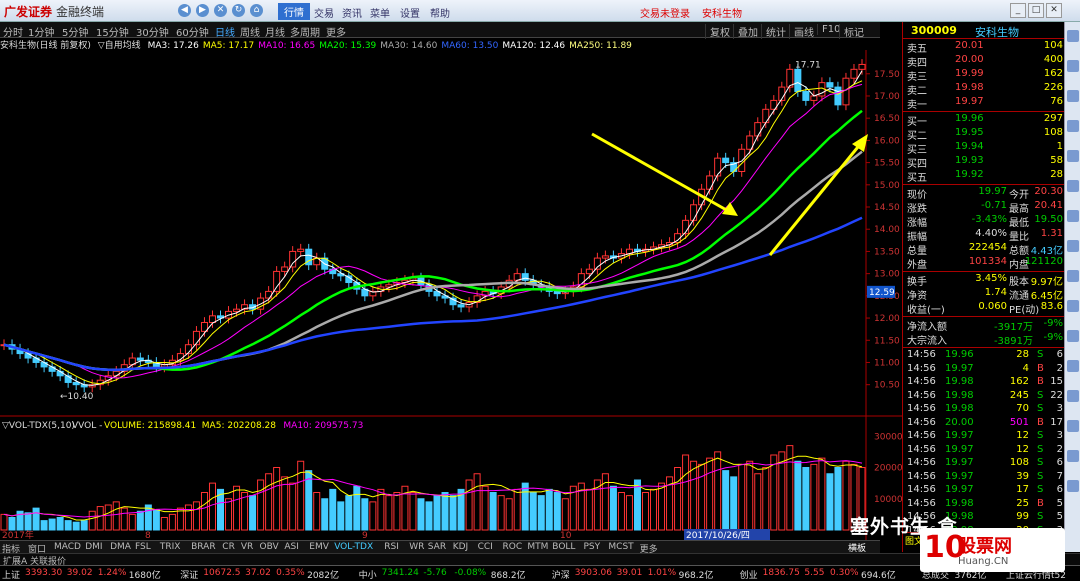 The height and width of the screenshot is (581, 1080). What do you see at coordinates (722, 12) in the screenshot?
I see `stock-tab: 安科生物` at bounding box center [722, 12].